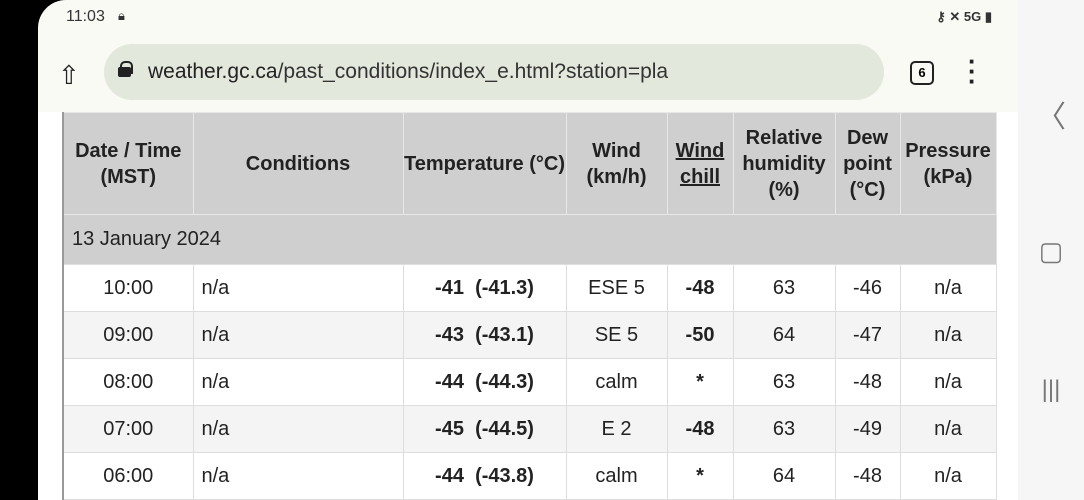  I want to click on tab-switcher-button: 6, so click(922, 73).